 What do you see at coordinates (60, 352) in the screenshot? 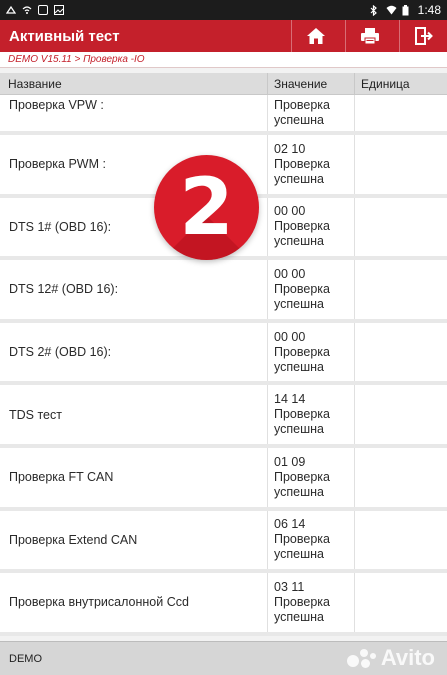
I see `parameter-name: DTS 2# (OBD 16):` at bounding box center [60, 352].